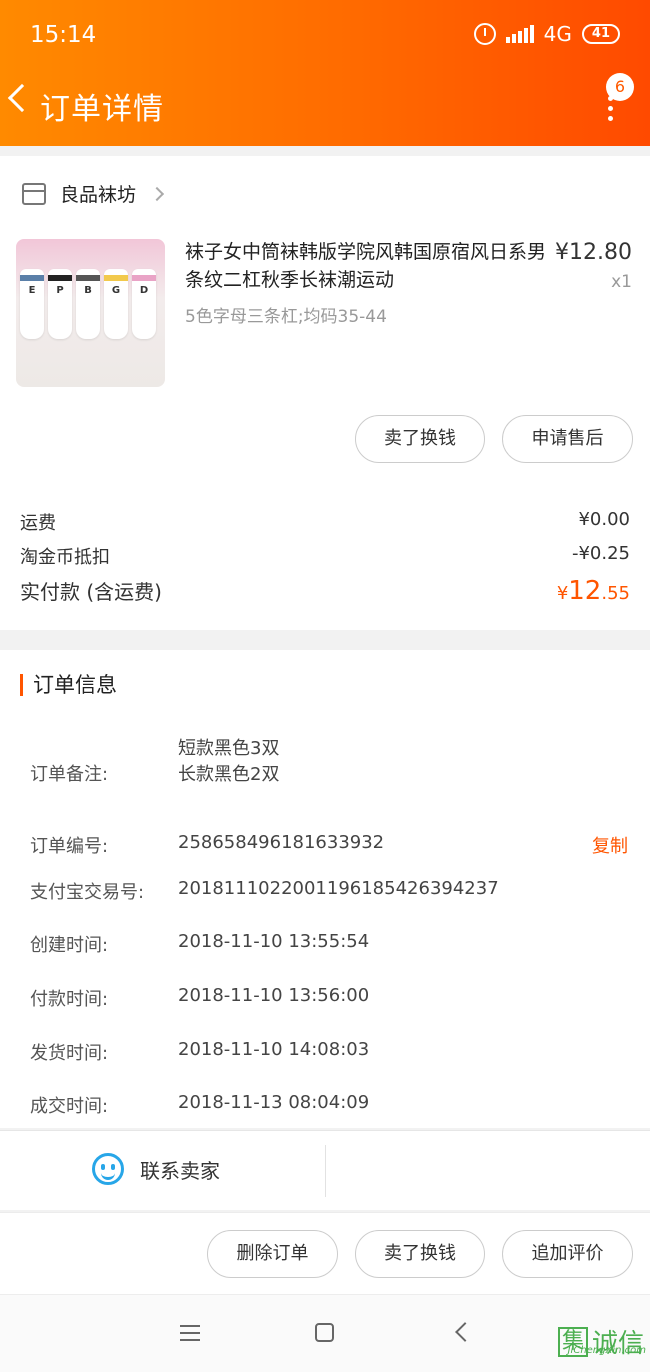 The height and width of the screenshot is (1372, 650). What do you see at coordinates (87, 892) in the screenshot?
I see `alipay-label: 支付宝交易号:` at bounding box center [87, 892].